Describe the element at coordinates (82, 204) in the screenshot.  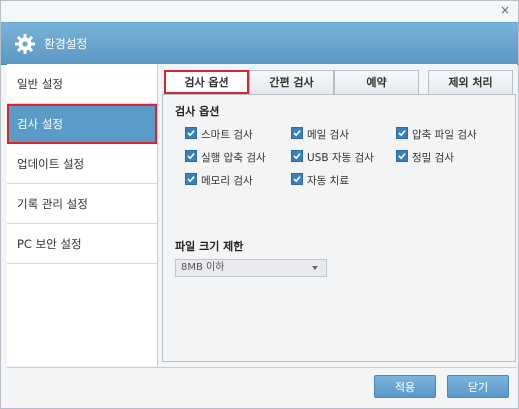
I see `sidebar-item-log: 기록 관리 설정` at that location.